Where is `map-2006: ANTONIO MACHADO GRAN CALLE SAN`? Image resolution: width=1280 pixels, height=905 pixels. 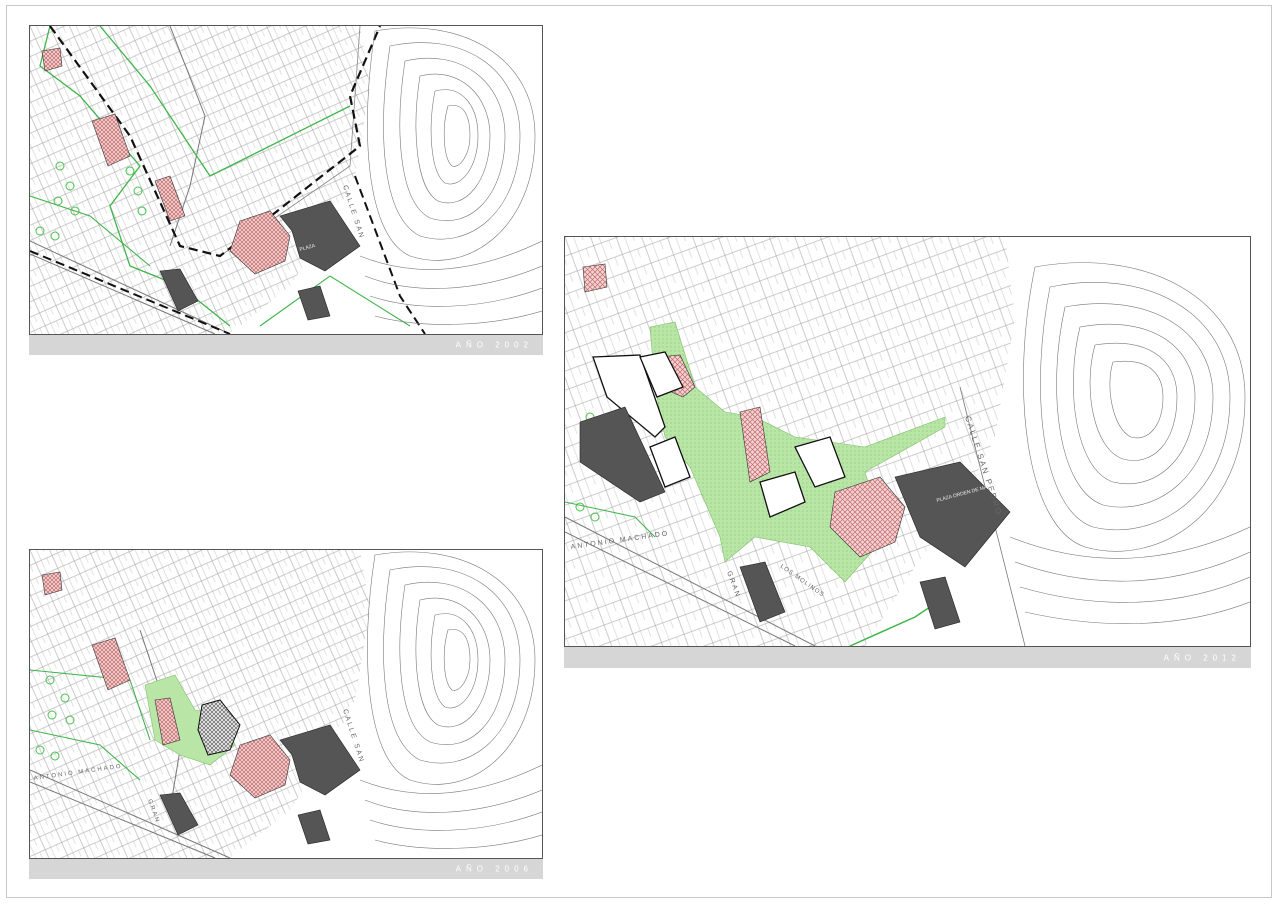 map-2006: ANTONIO MACHADO GRAN CALLE SAN is located at coordinates (286, 704).